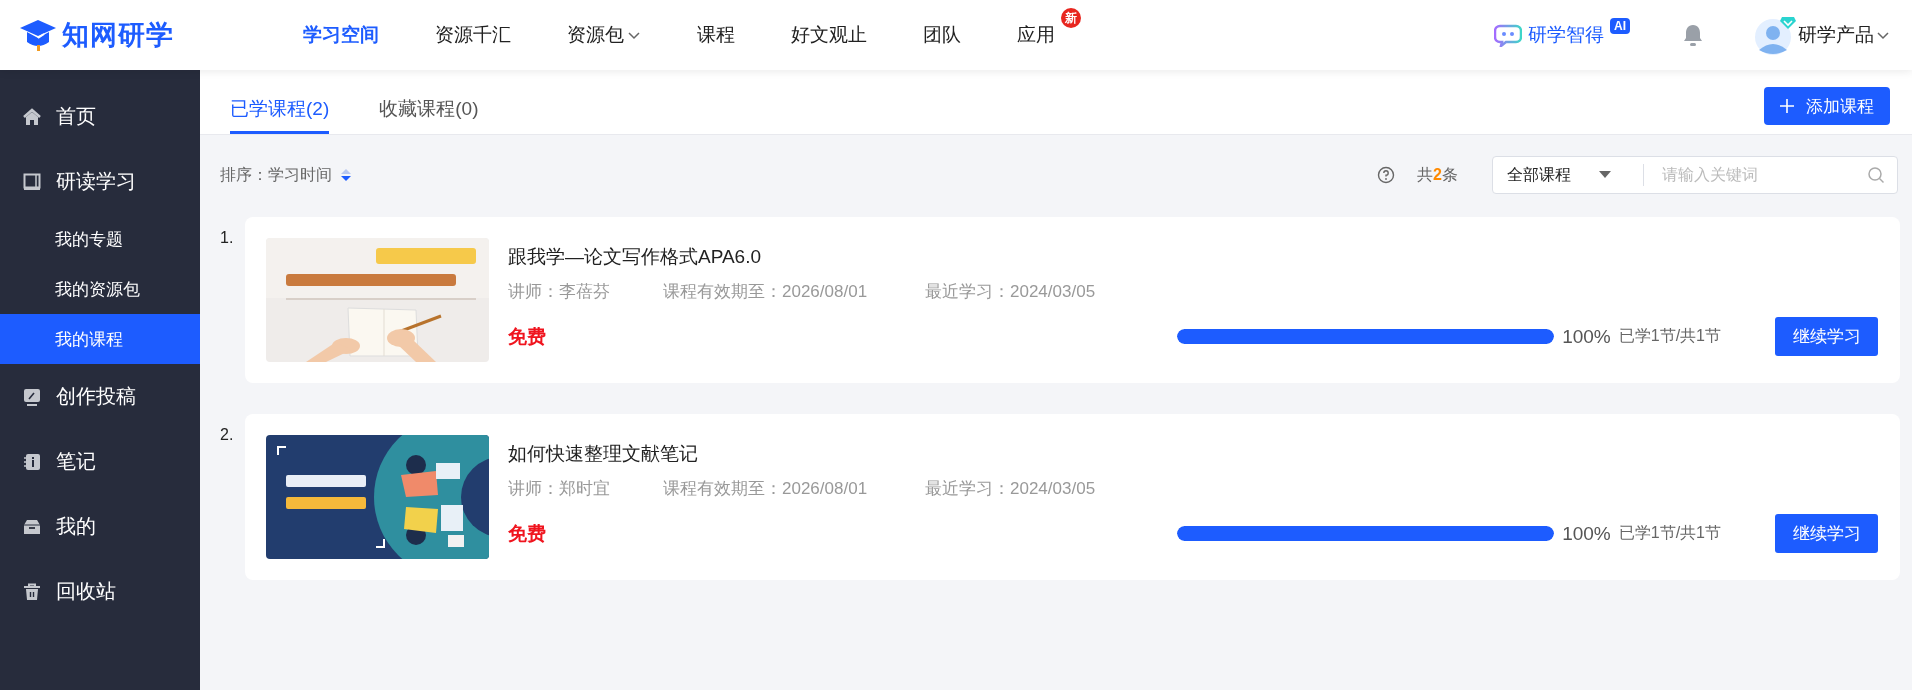 This screenshot has height=690, width=1912. Describe the element at coordinates (100, 461) in the screenshot. I see `sidebar-item: 笔记` at that location.